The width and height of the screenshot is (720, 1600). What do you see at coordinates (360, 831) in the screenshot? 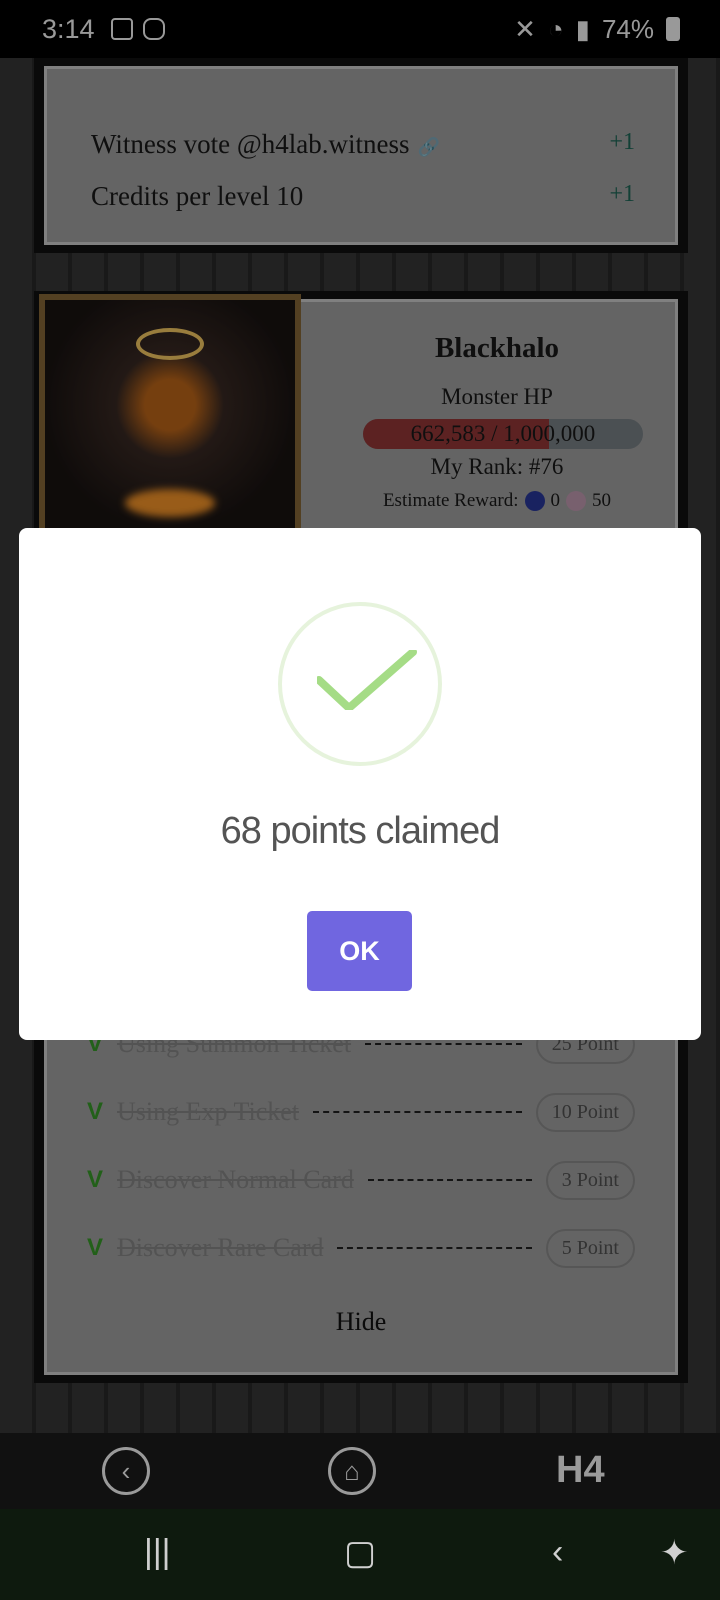
I see `dialog-title: 68 points claimed` at bounding box center [360, 831].